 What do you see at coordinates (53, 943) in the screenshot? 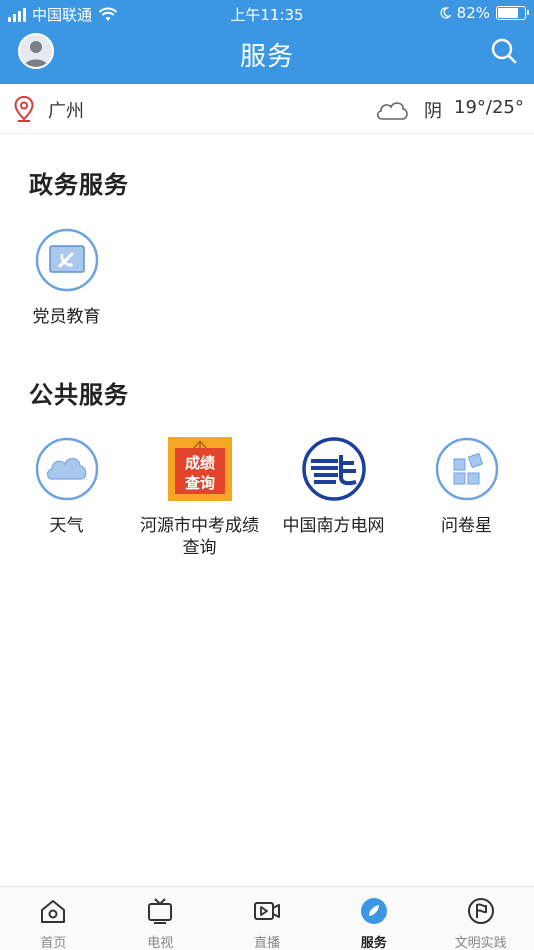
I see `tab-label: 首页` at bounding box center [53, 943].